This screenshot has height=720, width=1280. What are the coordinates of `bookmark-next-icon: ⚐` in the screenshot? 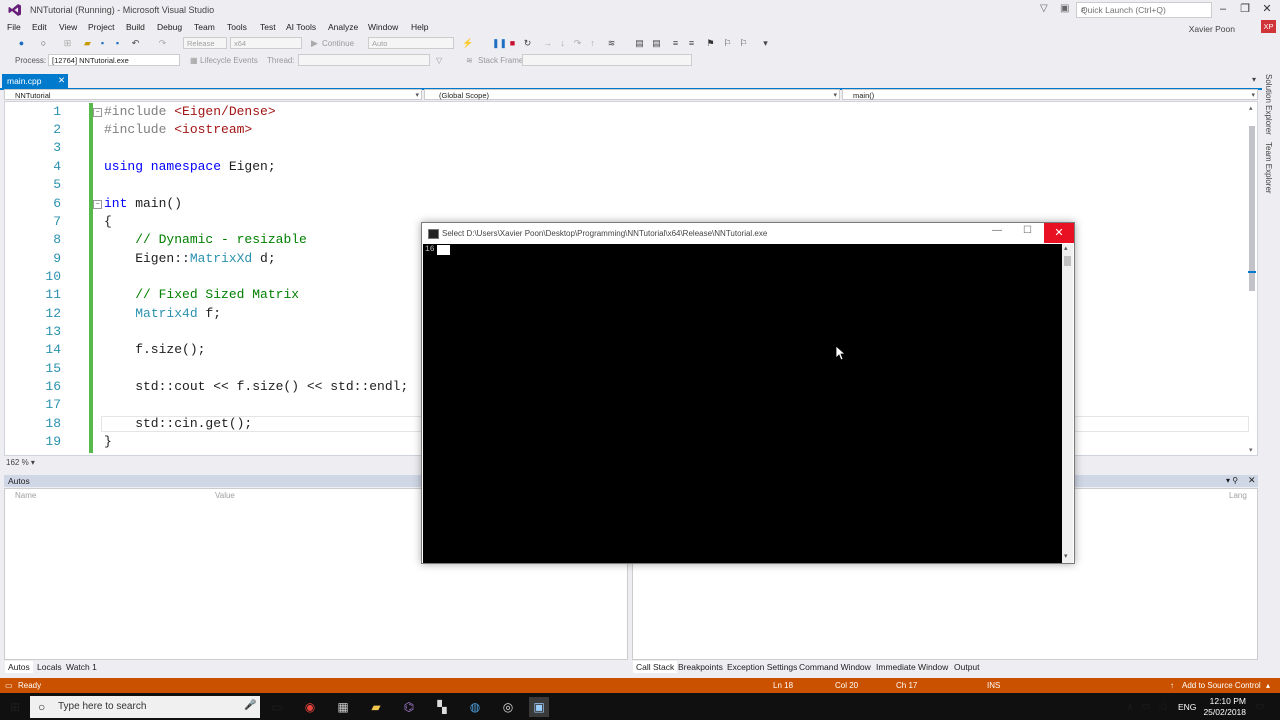 It's located at (743, 43).